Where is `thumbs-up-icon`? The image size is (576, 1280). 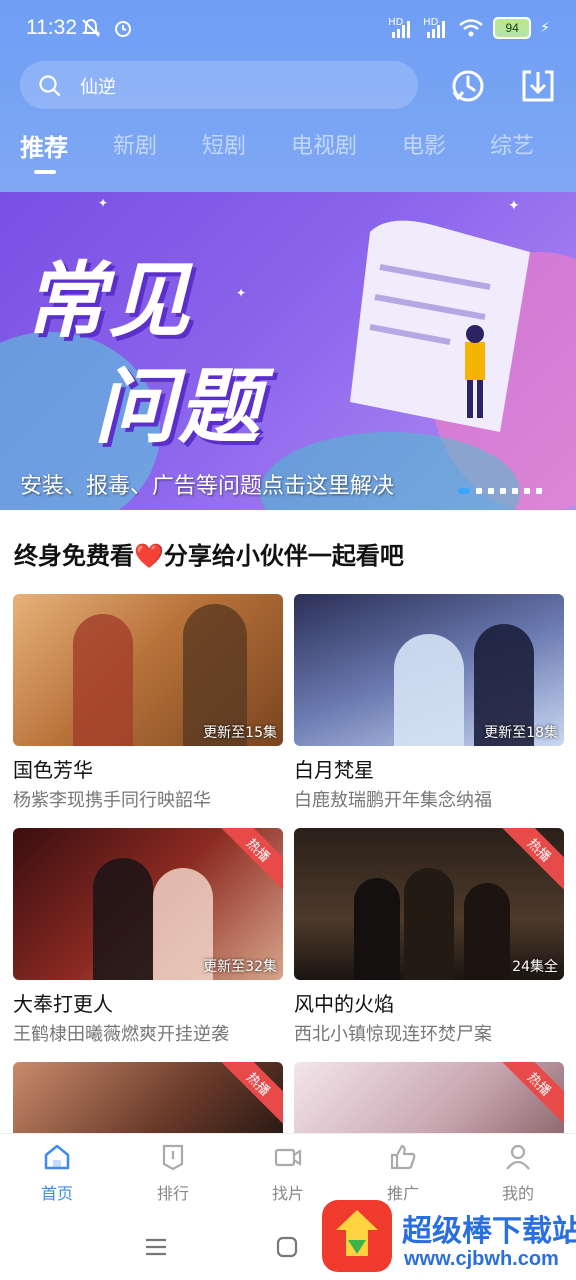
thumbs-up-icon is located at coordinates (403, 1157).